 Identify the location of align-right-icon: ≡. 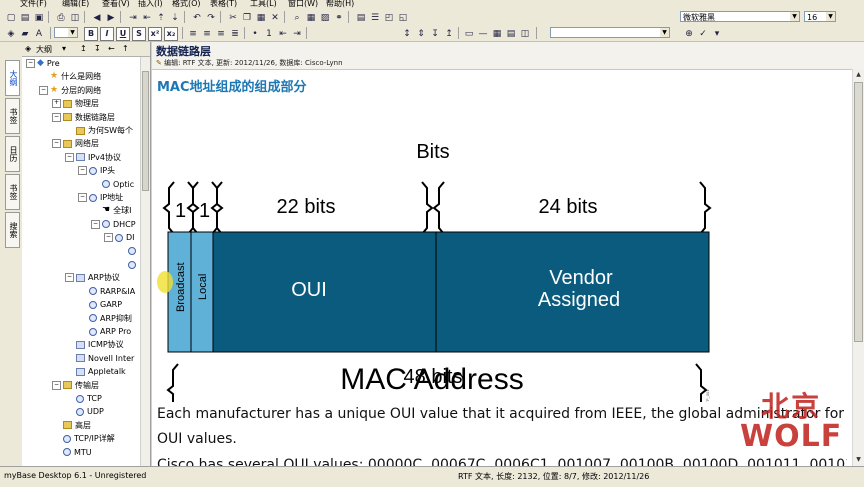
(221, 34).